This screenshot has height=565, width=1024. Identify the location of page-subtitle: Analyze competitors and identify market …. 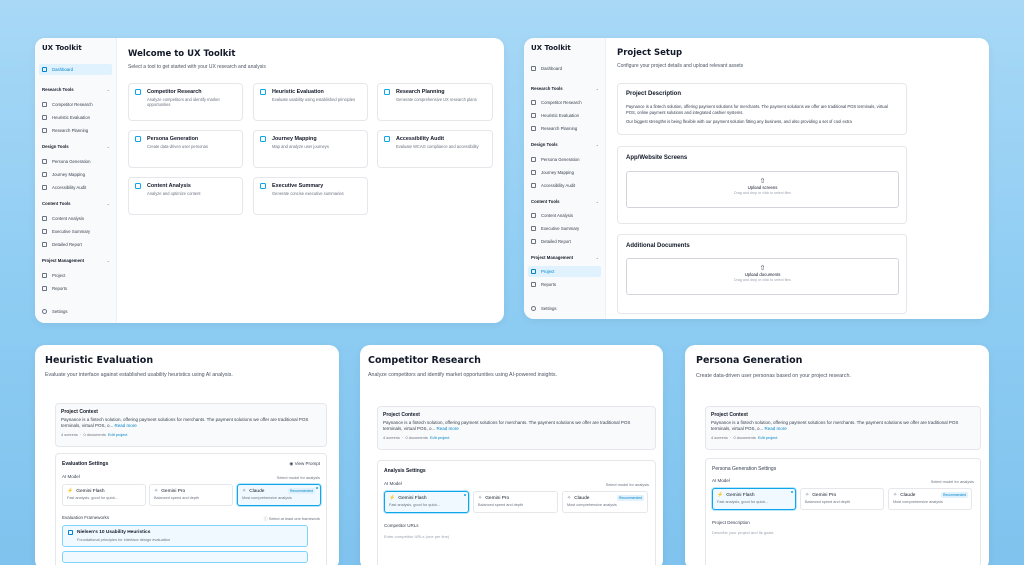
(463, 375).